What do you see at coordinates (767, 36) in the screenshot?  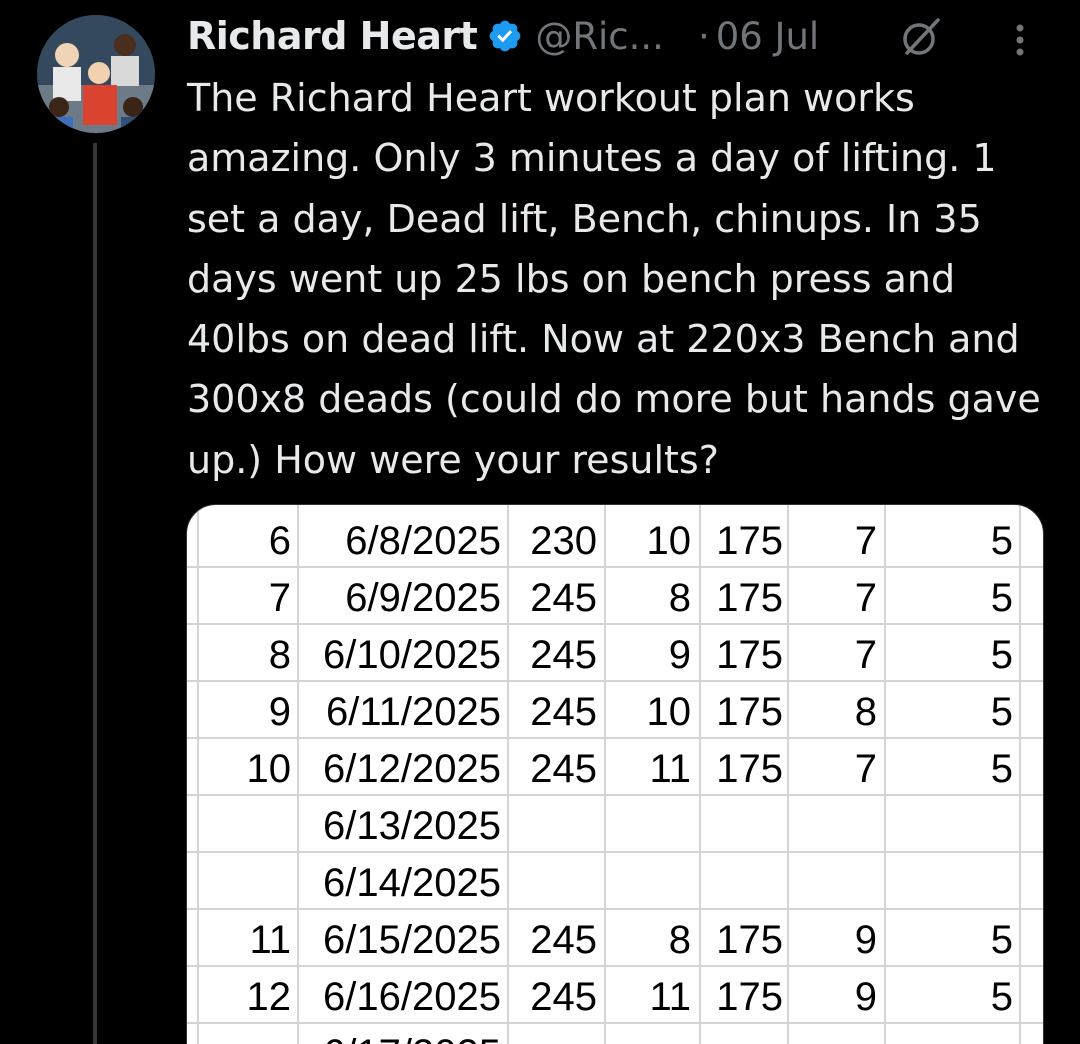 I see `tweet-date: 06 Jul` at bounding box center [767, 36].